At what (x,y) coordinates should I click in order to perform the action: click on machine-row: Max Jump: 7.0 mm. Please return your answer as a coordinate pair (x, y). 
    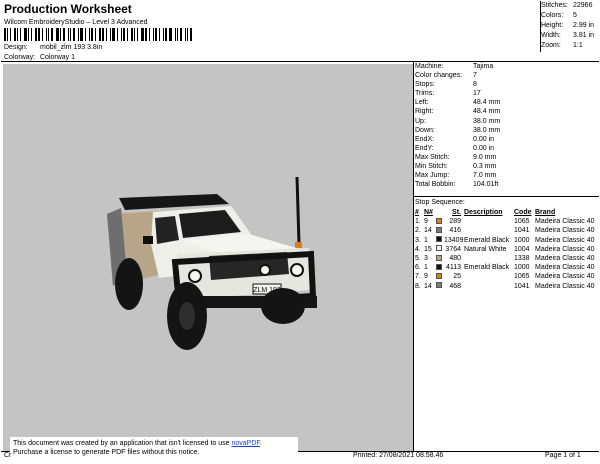
    Looking at the image, I should click on (506, 176).